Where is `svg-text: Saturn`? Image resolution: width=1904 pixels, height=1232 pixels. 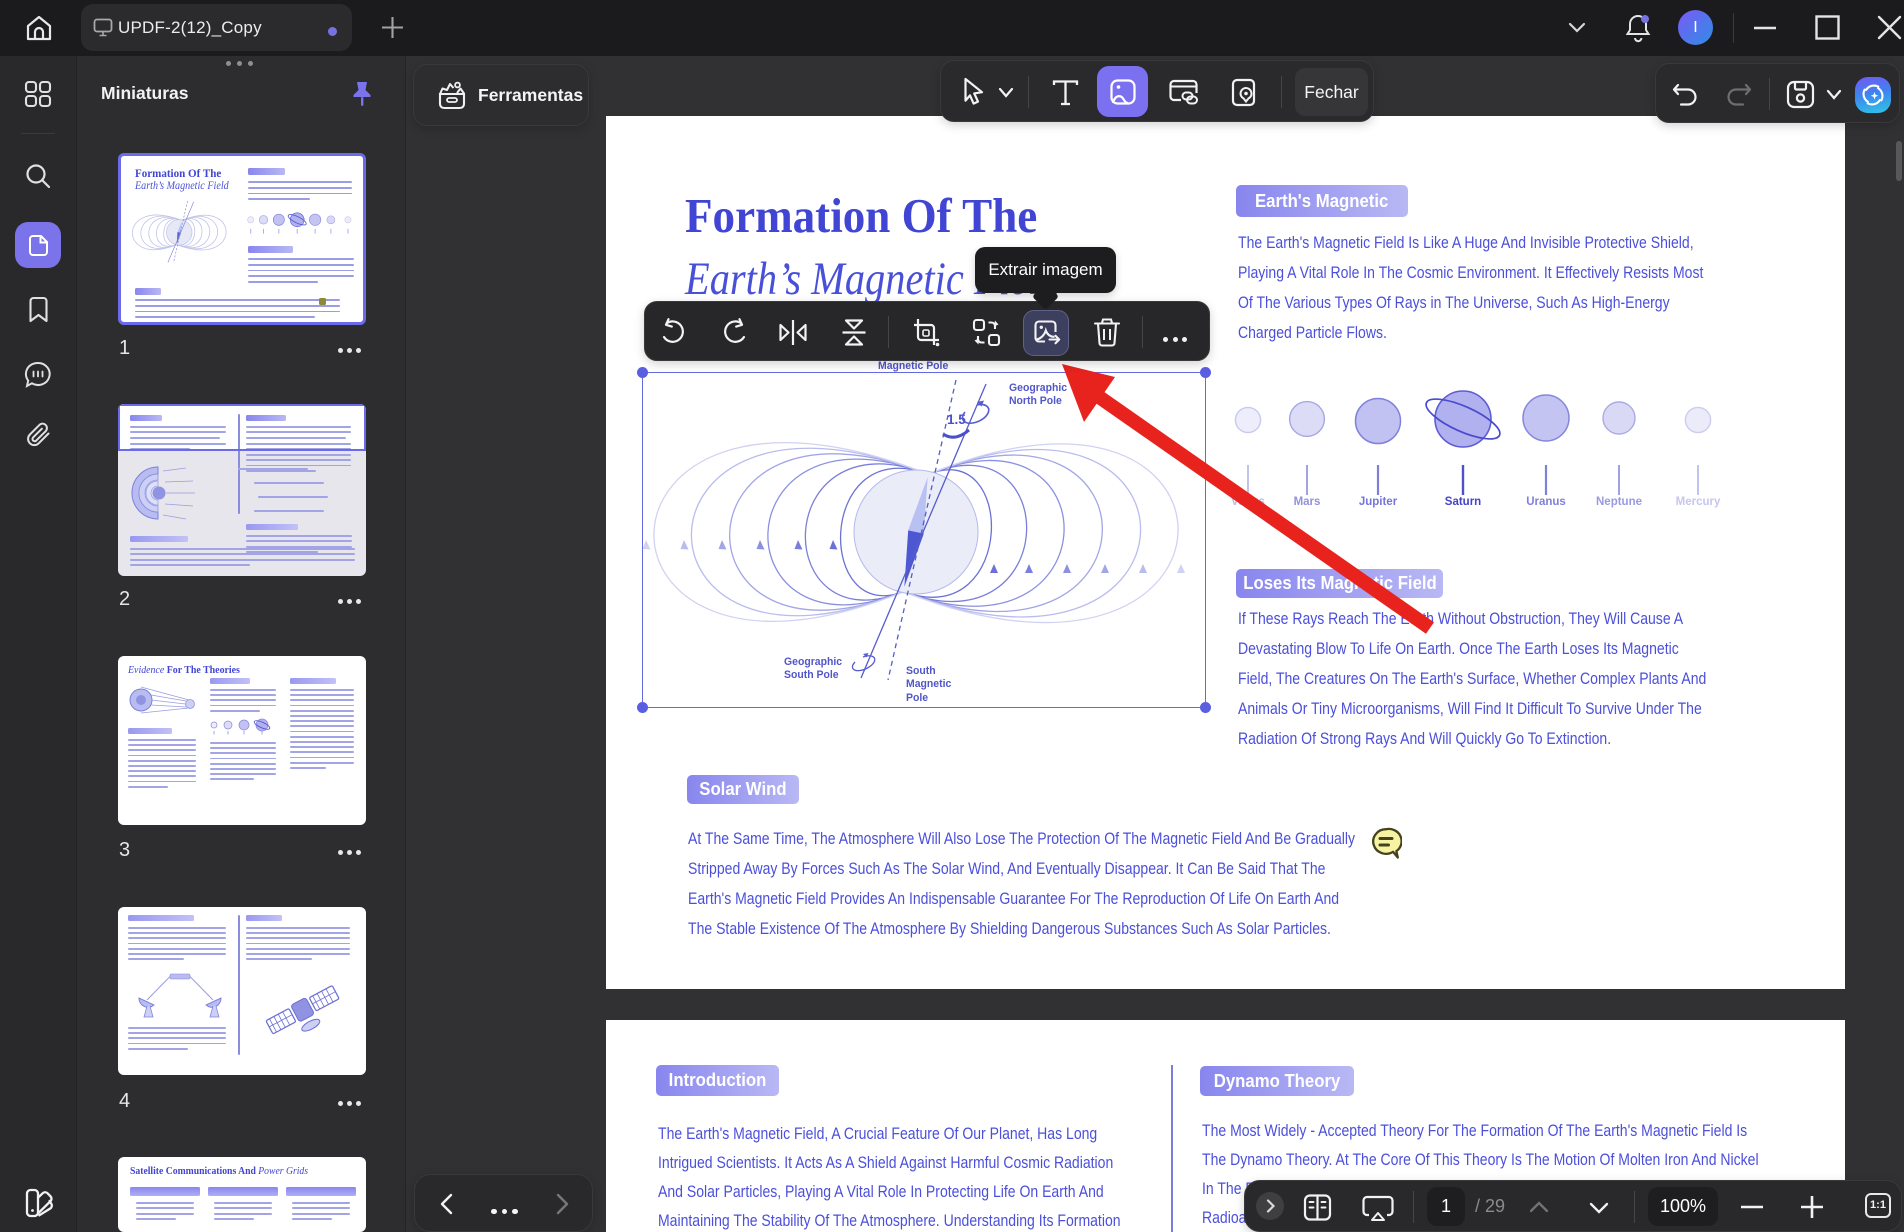
svg-text: Saturn is located at coordinates (1463, 502).